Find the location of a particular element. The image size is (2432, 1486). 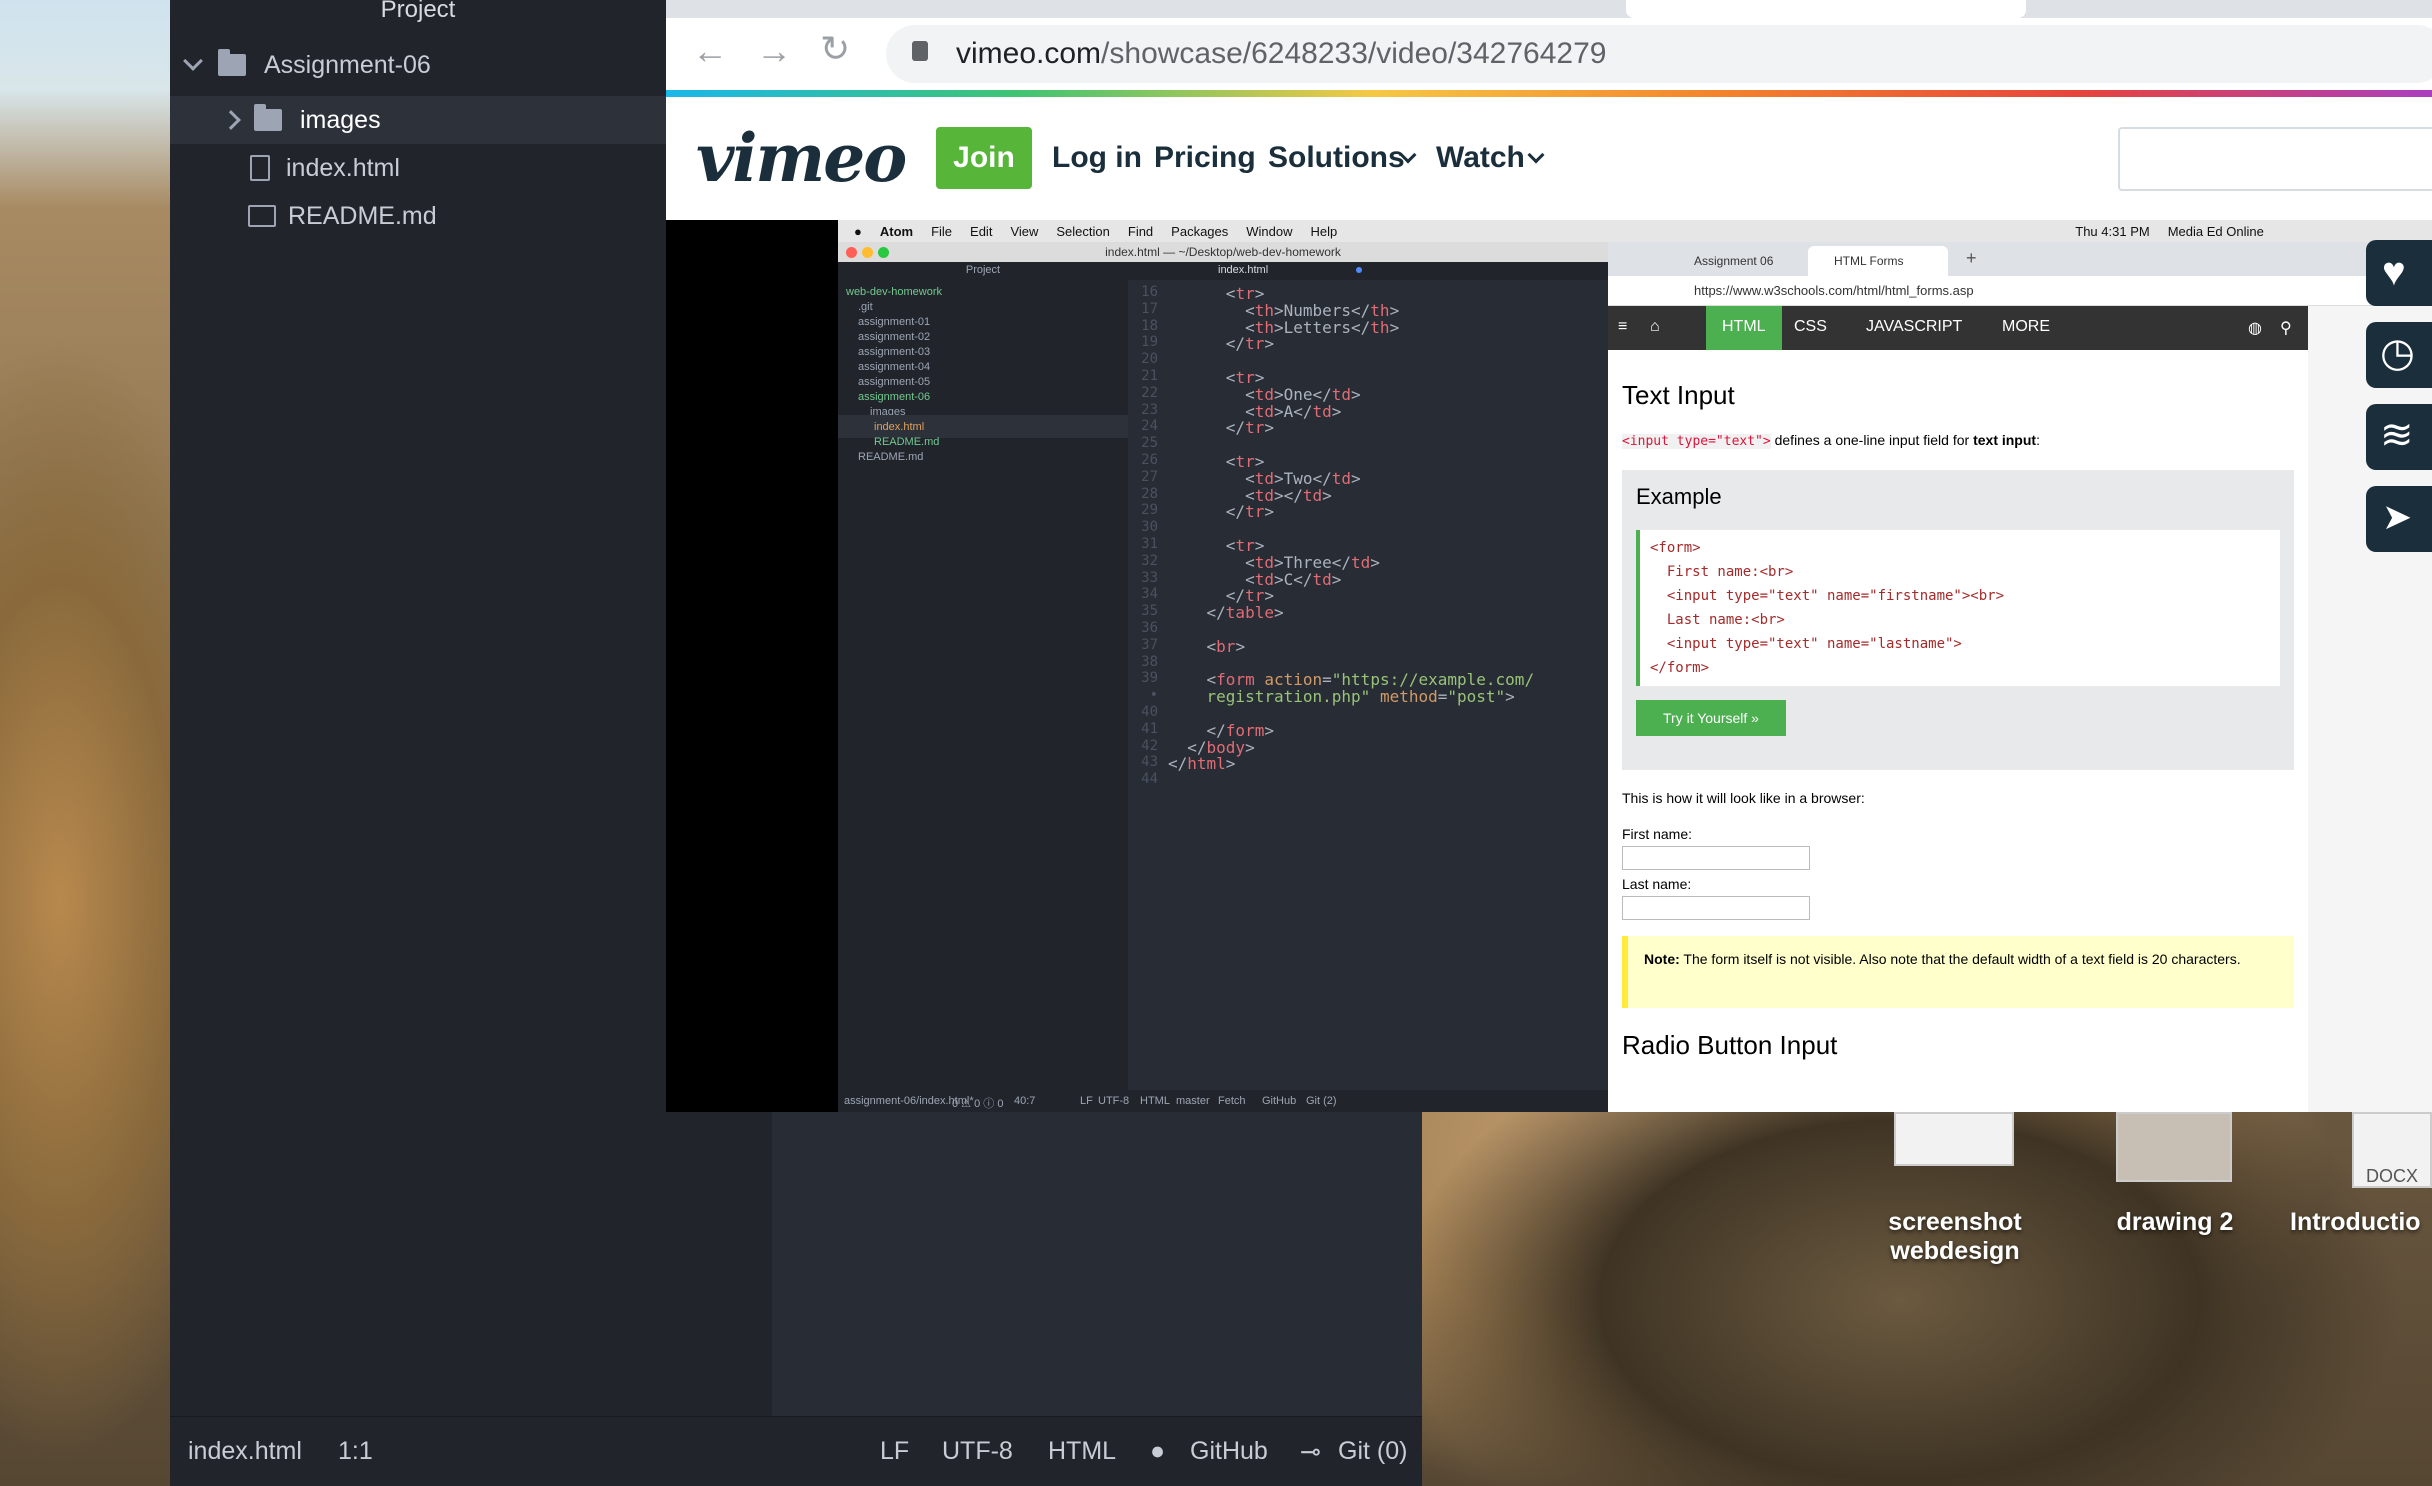

tree-item-readme: README.md is located at coordinates (418, 216).